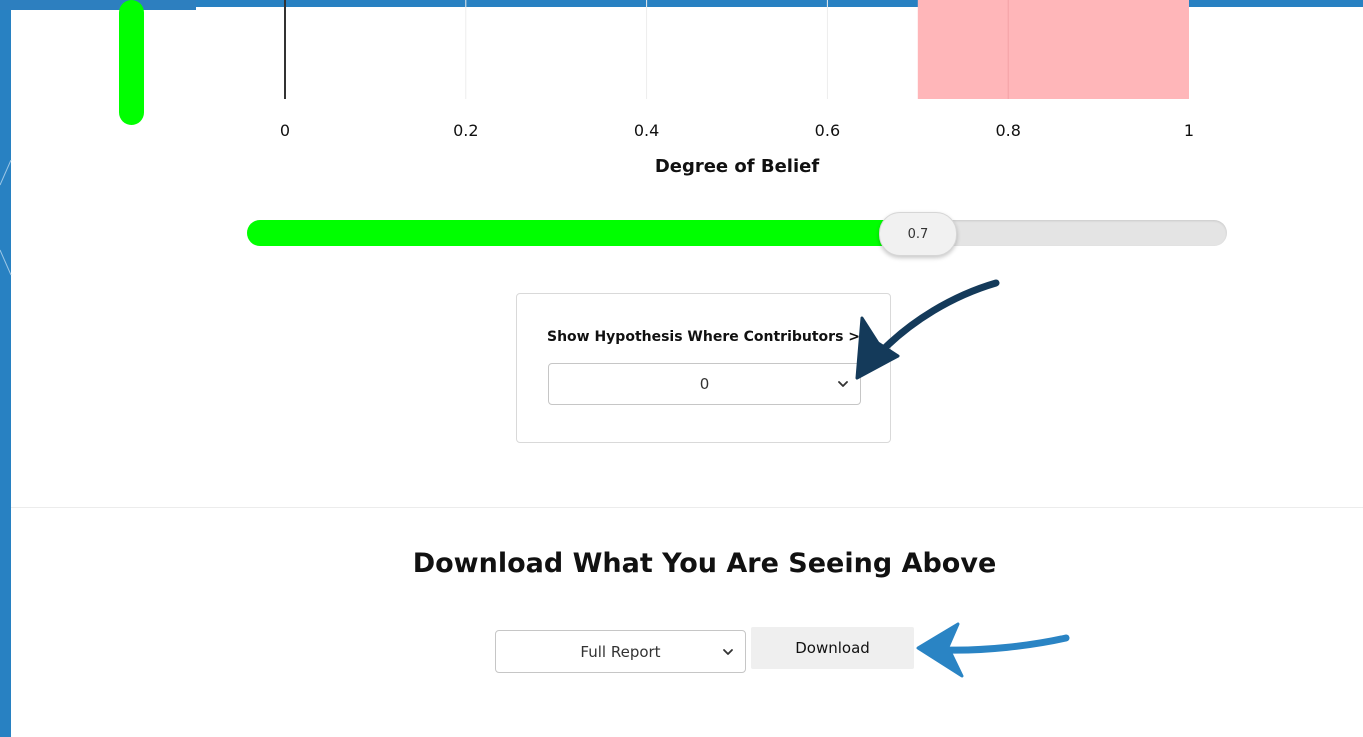 The width and height of the screenshot is (1363, 737). I want to click on slider-value: 0.7, so click(918, 234).